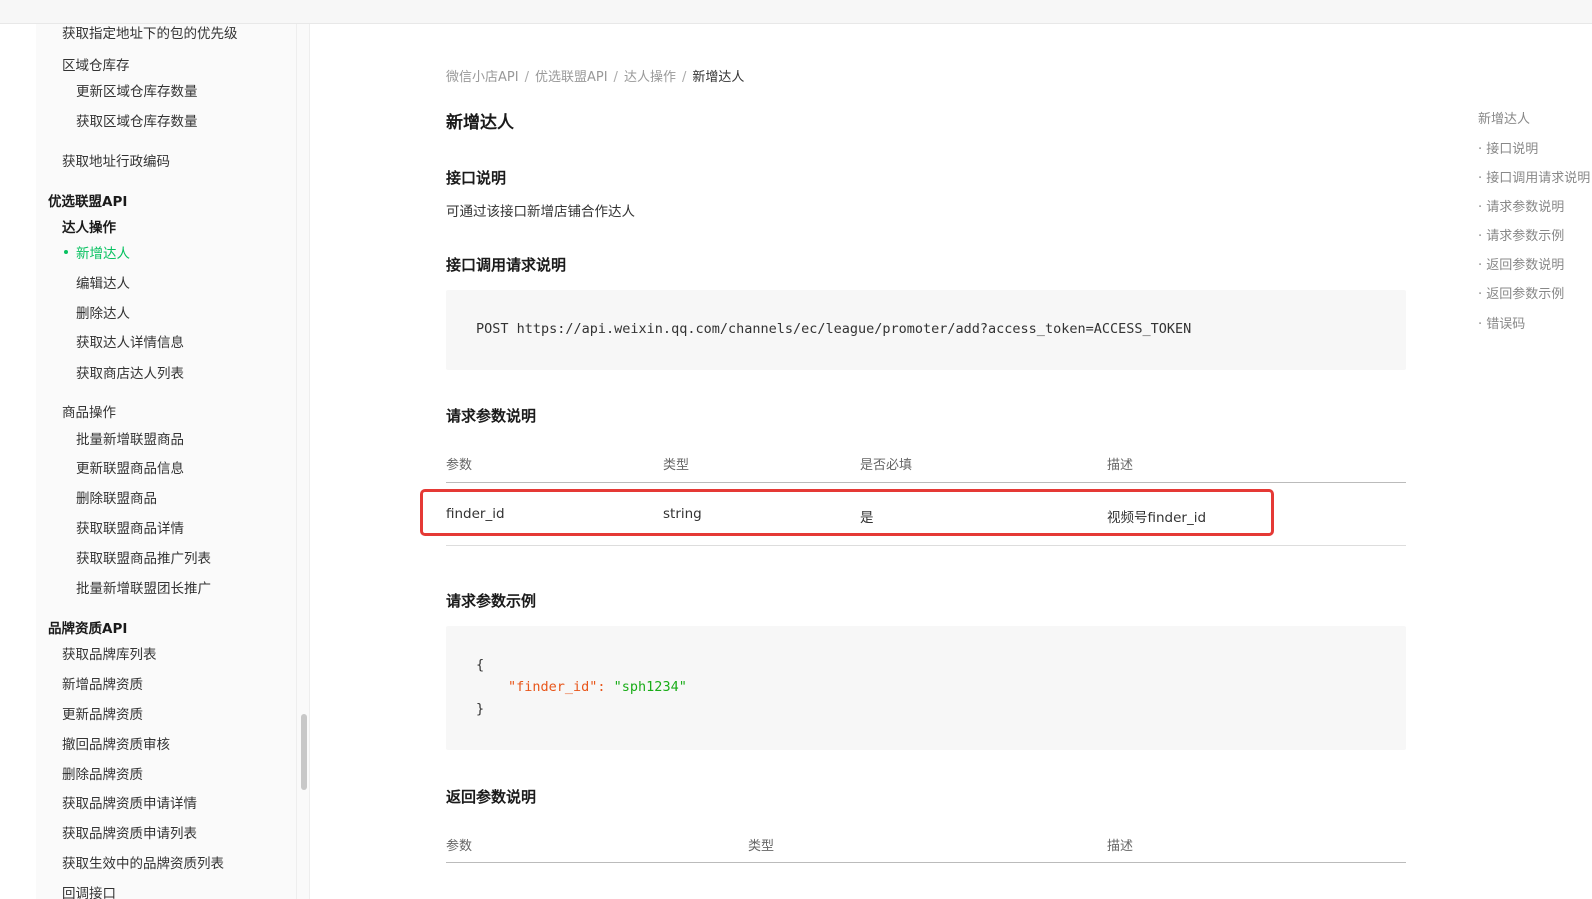 This screenshot has height=899, width=1592. I want to click on params-header-type: 类型, so click(676, 465).